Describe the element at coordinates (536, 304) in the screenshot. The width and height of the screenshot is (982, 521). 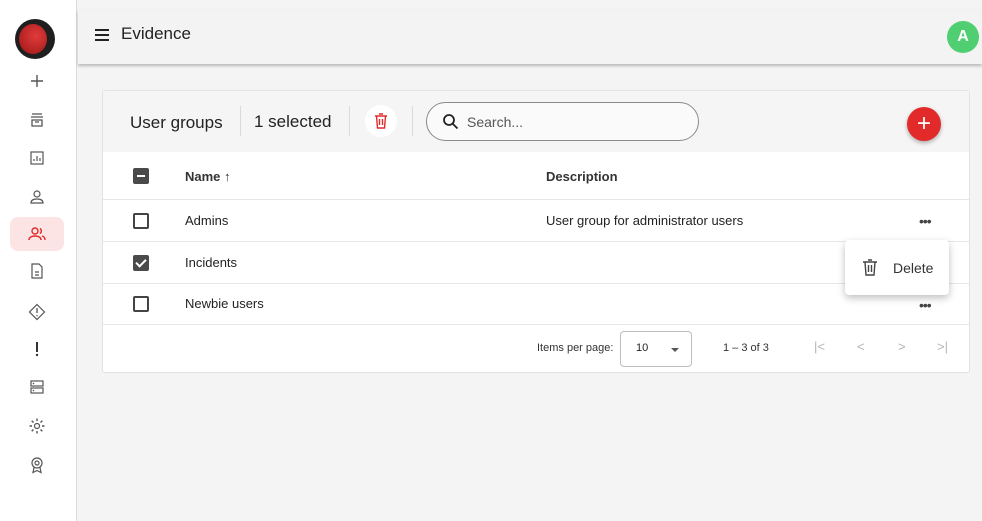
I see `table-row: Newbie users •••` at that location.